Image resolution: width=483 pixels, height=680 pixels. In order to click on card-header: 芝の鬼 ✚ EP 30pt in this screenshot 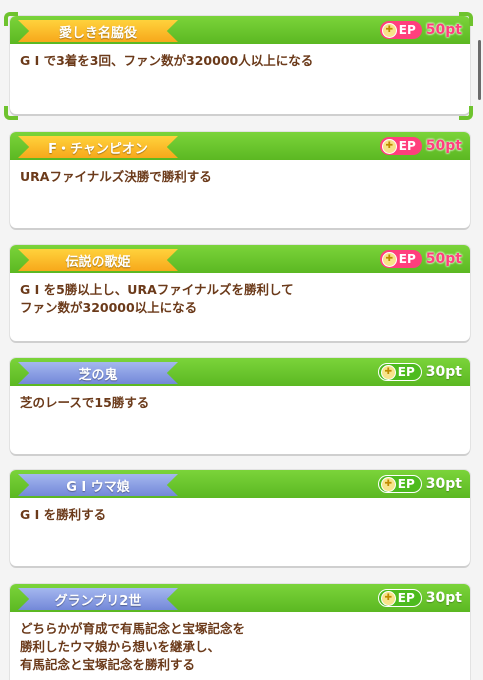, I will do `click(240, 372)`.